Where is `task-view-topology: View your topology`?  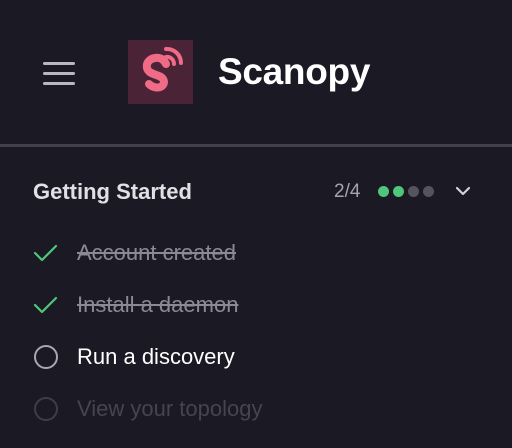
task-view-topology: View your topology is located at coordinates (256, 409).